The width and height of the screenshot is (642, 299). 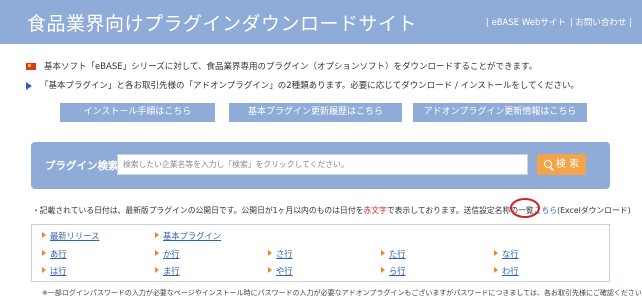 I want to click on index-ta-row: た行, so click(x=393, y=254).